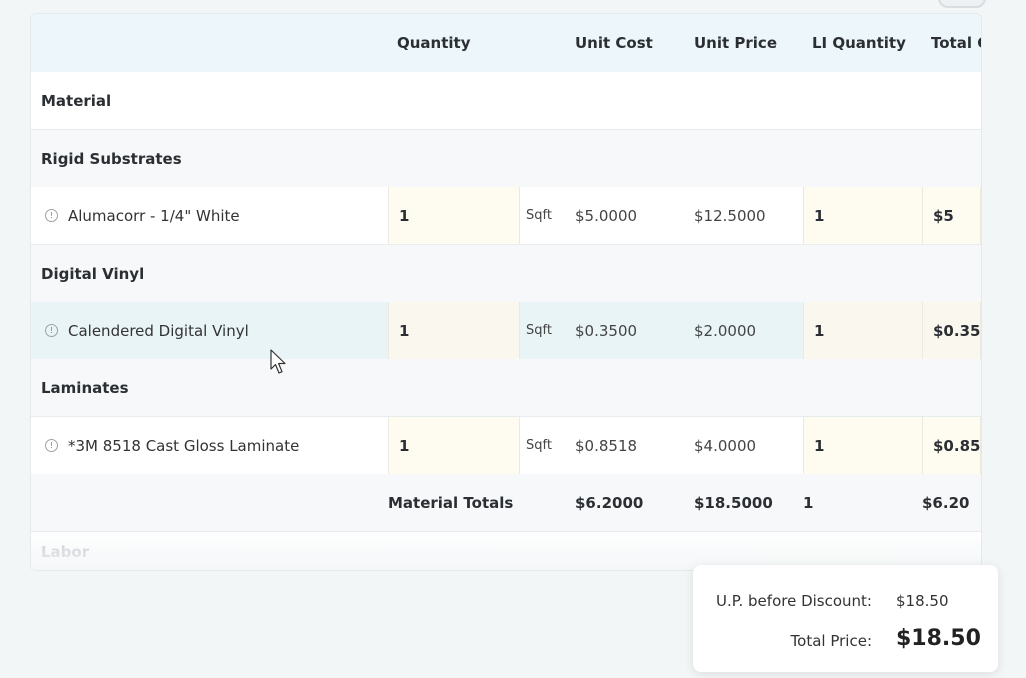  Describe the element at coordinates (506, 388) in the screenshot. I see `group-row: Laminates` at that location.